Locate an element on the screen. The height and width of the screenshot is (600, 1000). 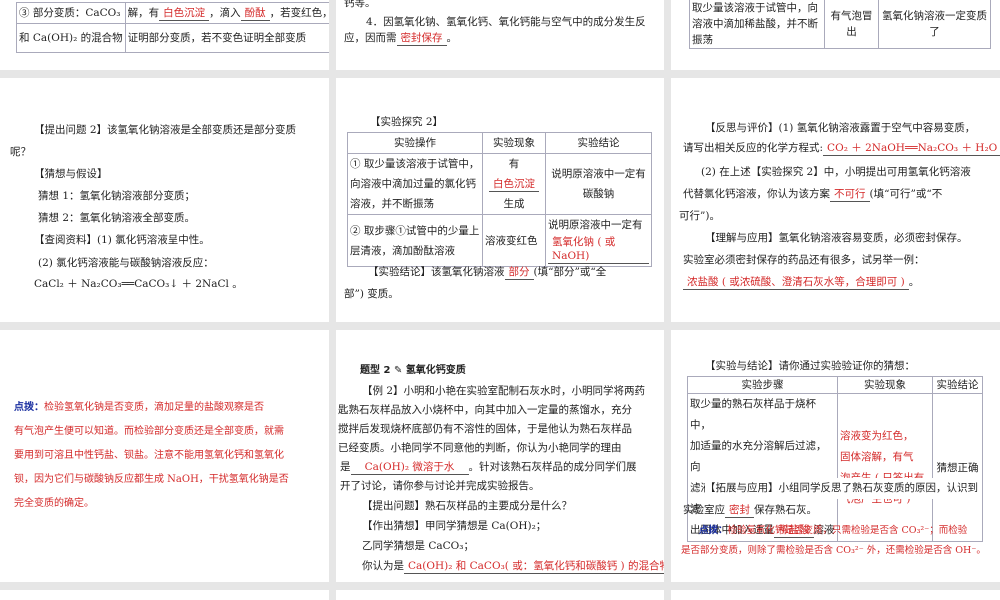
text-line: 代替氯化钙溶液，你认为该方案 不可行 (填“可行”或“不 is located at coordinates (813, 195).